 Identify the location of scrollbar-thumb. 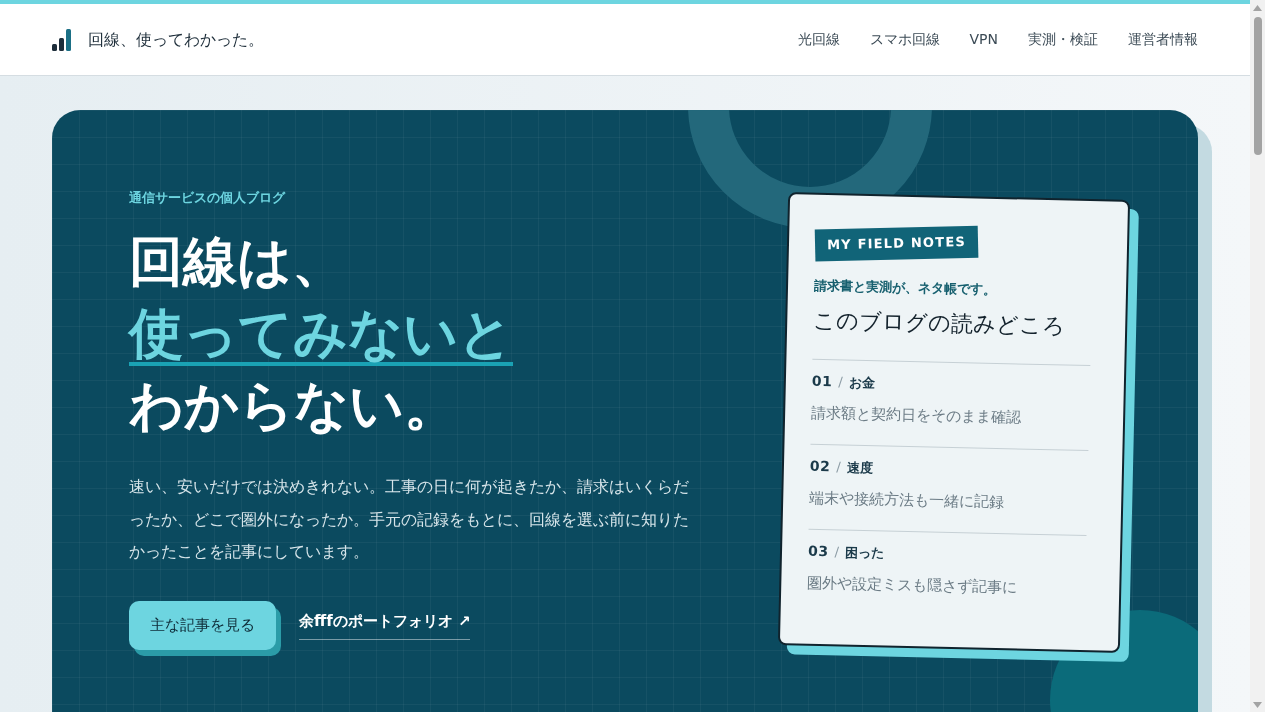
(1257, 86).